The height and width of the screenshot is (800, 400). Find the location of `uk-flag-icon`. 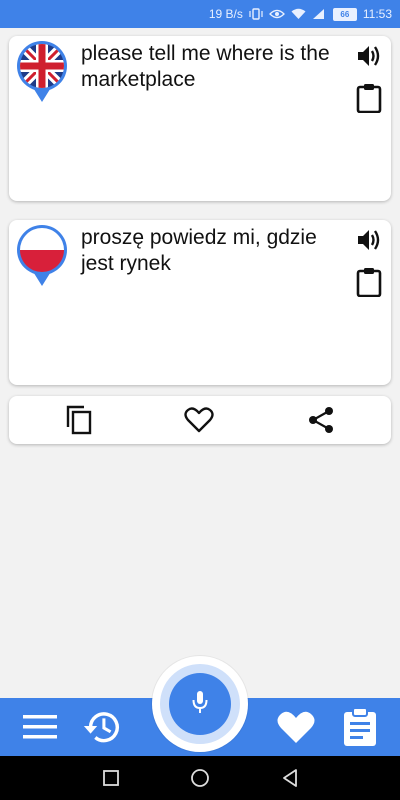

uk-flag-icon is located at coordinates (42, 74).